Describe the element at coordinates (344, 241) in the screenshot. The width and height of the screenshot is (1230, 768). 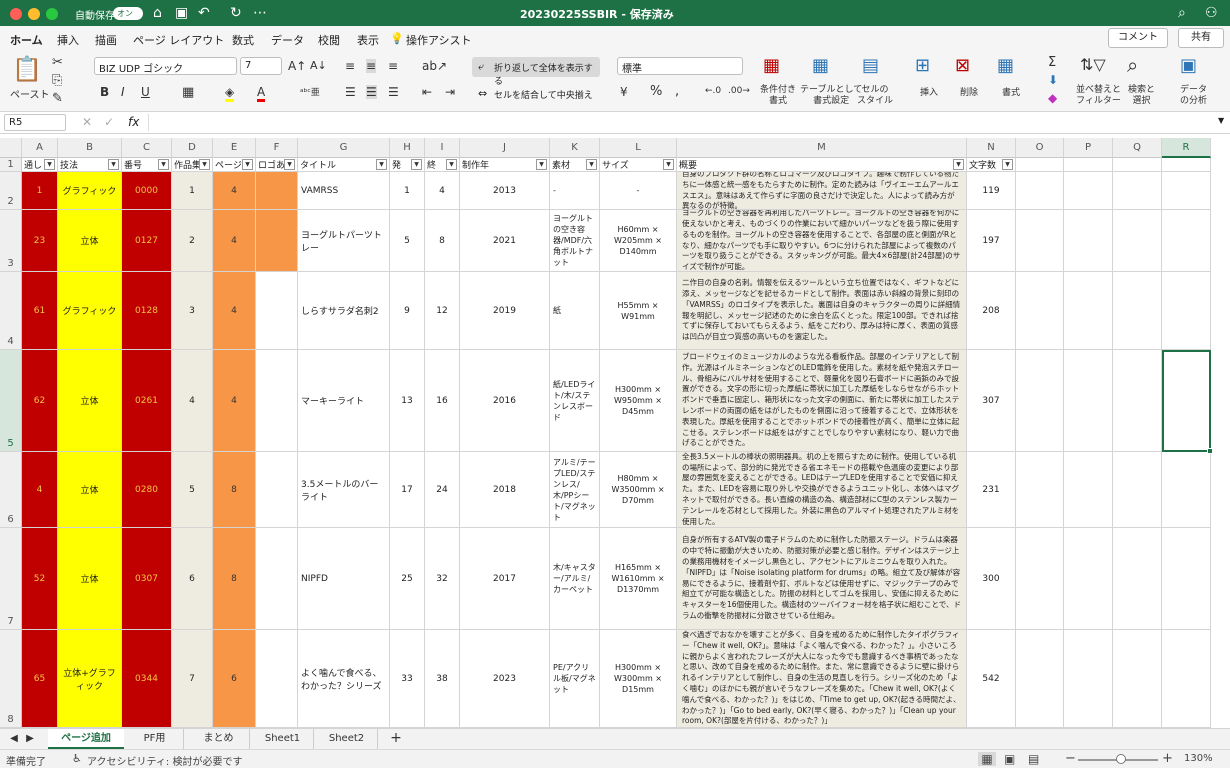
I see `table-cell: ヨーグルトパーツトレー` at that location.